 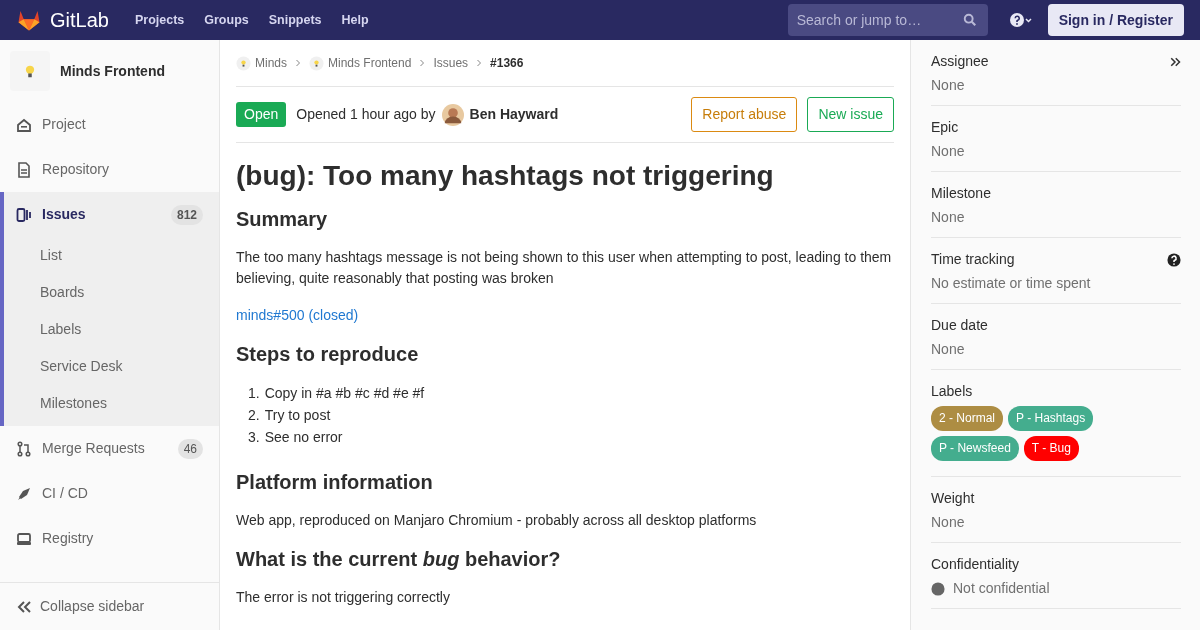 What do you see at coordinates (1115, 20) in the screenshot?
I see `sign-in-button: Sign in / Register` at bounding box center [1115, 20].